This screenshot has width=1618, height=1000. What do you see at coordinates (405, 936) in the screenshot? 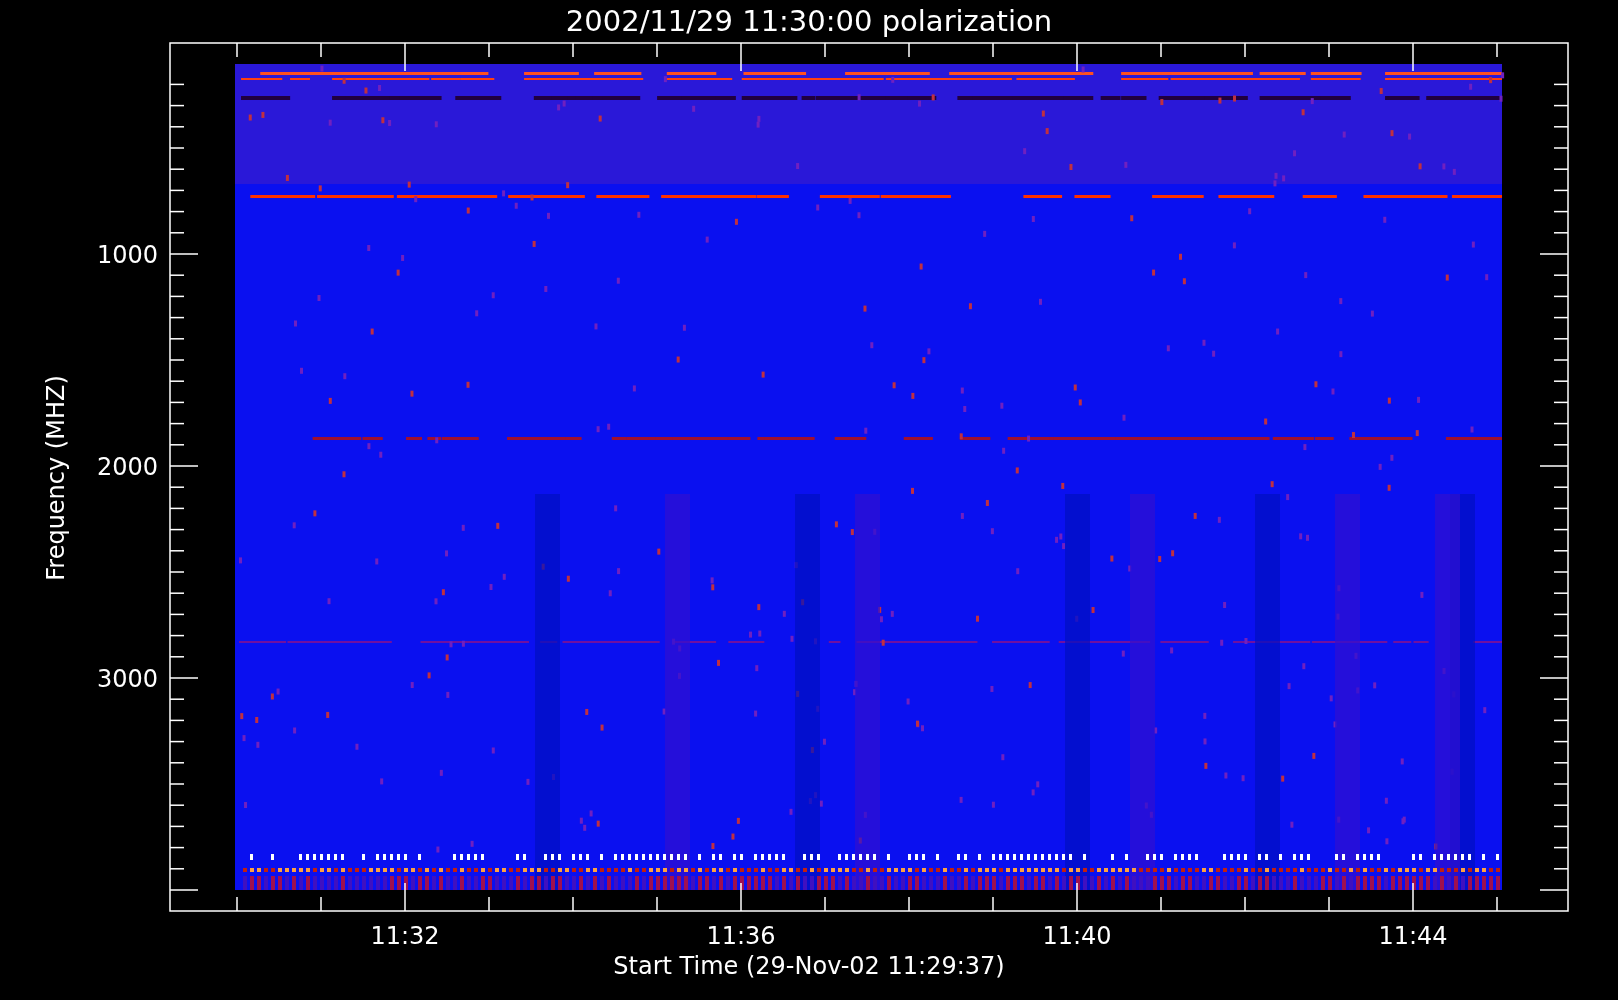
I see `tick-label: 11:32` at bounding box center [405, 936].